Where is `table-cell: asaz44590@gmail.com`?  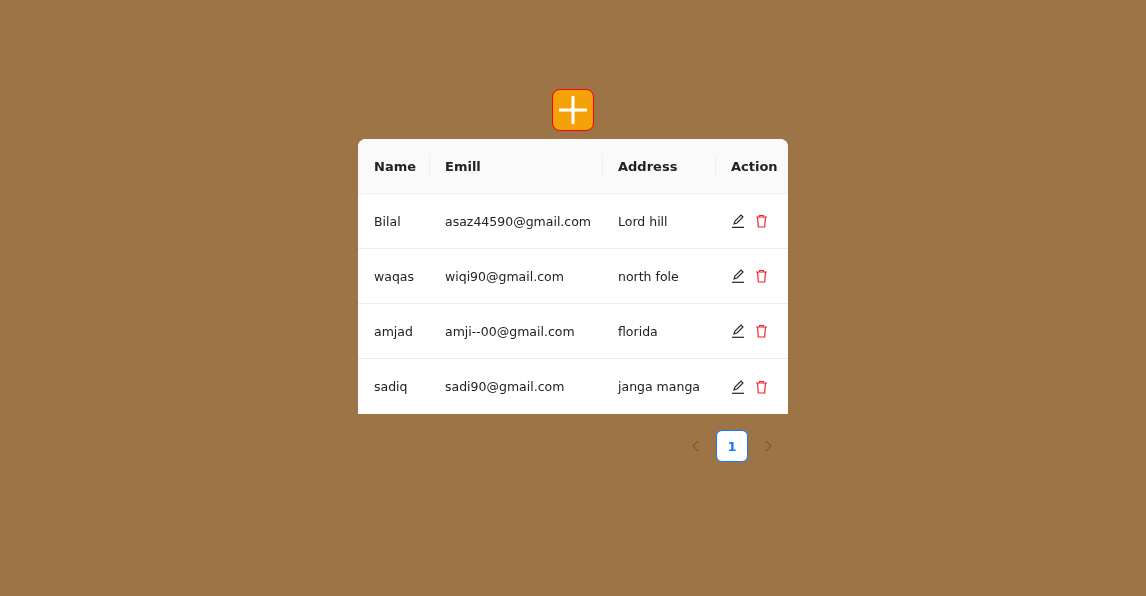
table-cell: asaz44590@gmail.com is located at coordinates (518, 221).